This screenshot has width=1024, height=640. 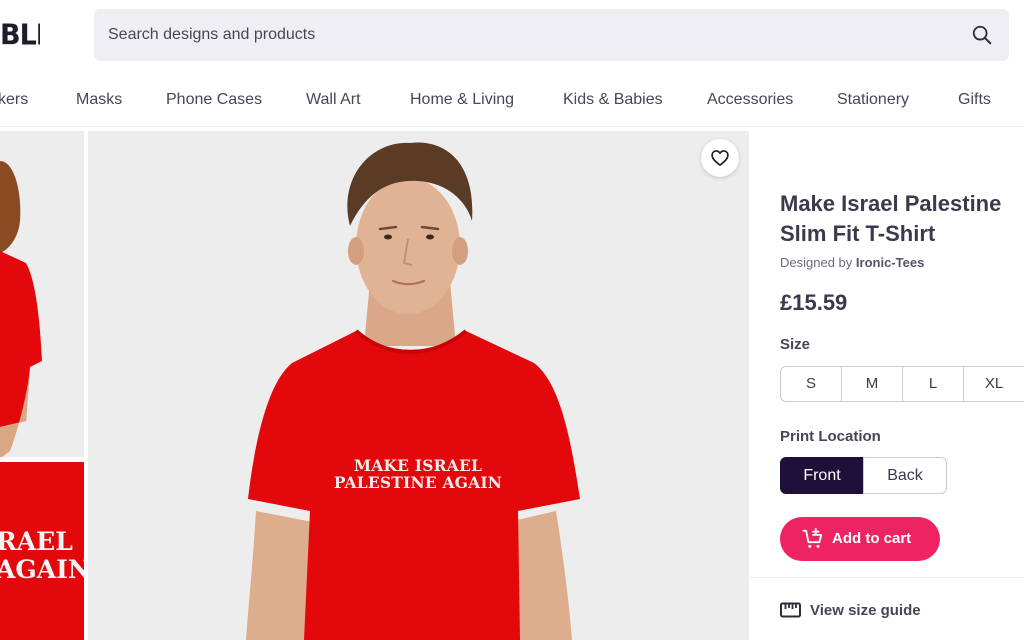 I want to click on print-location-front: Front, so click(x=822, y=475).